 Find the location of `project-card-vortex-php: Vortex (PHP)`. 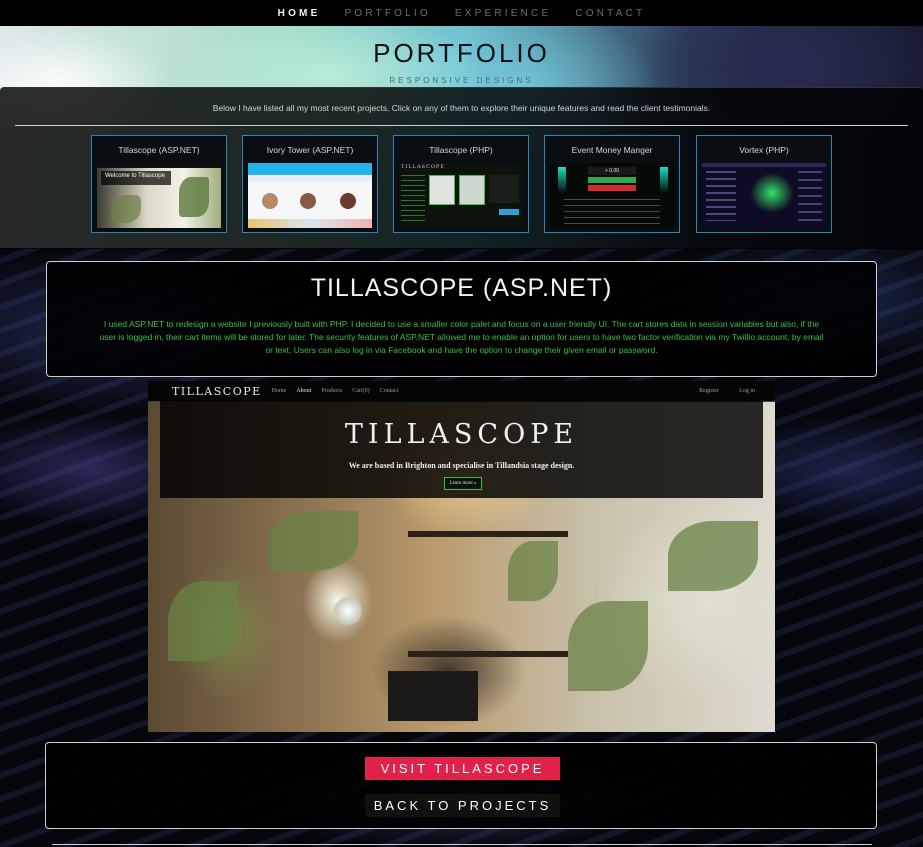

project-card-vortex-php: Vortex (PHP) is located at coordinates (764, 184).